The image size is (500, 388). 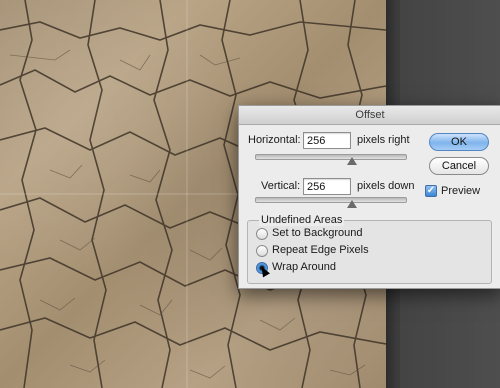 What do you see at coordinates (327, 186) in the screenshot?
I see `vertical-input: 256` at bounding box center [327, 186].